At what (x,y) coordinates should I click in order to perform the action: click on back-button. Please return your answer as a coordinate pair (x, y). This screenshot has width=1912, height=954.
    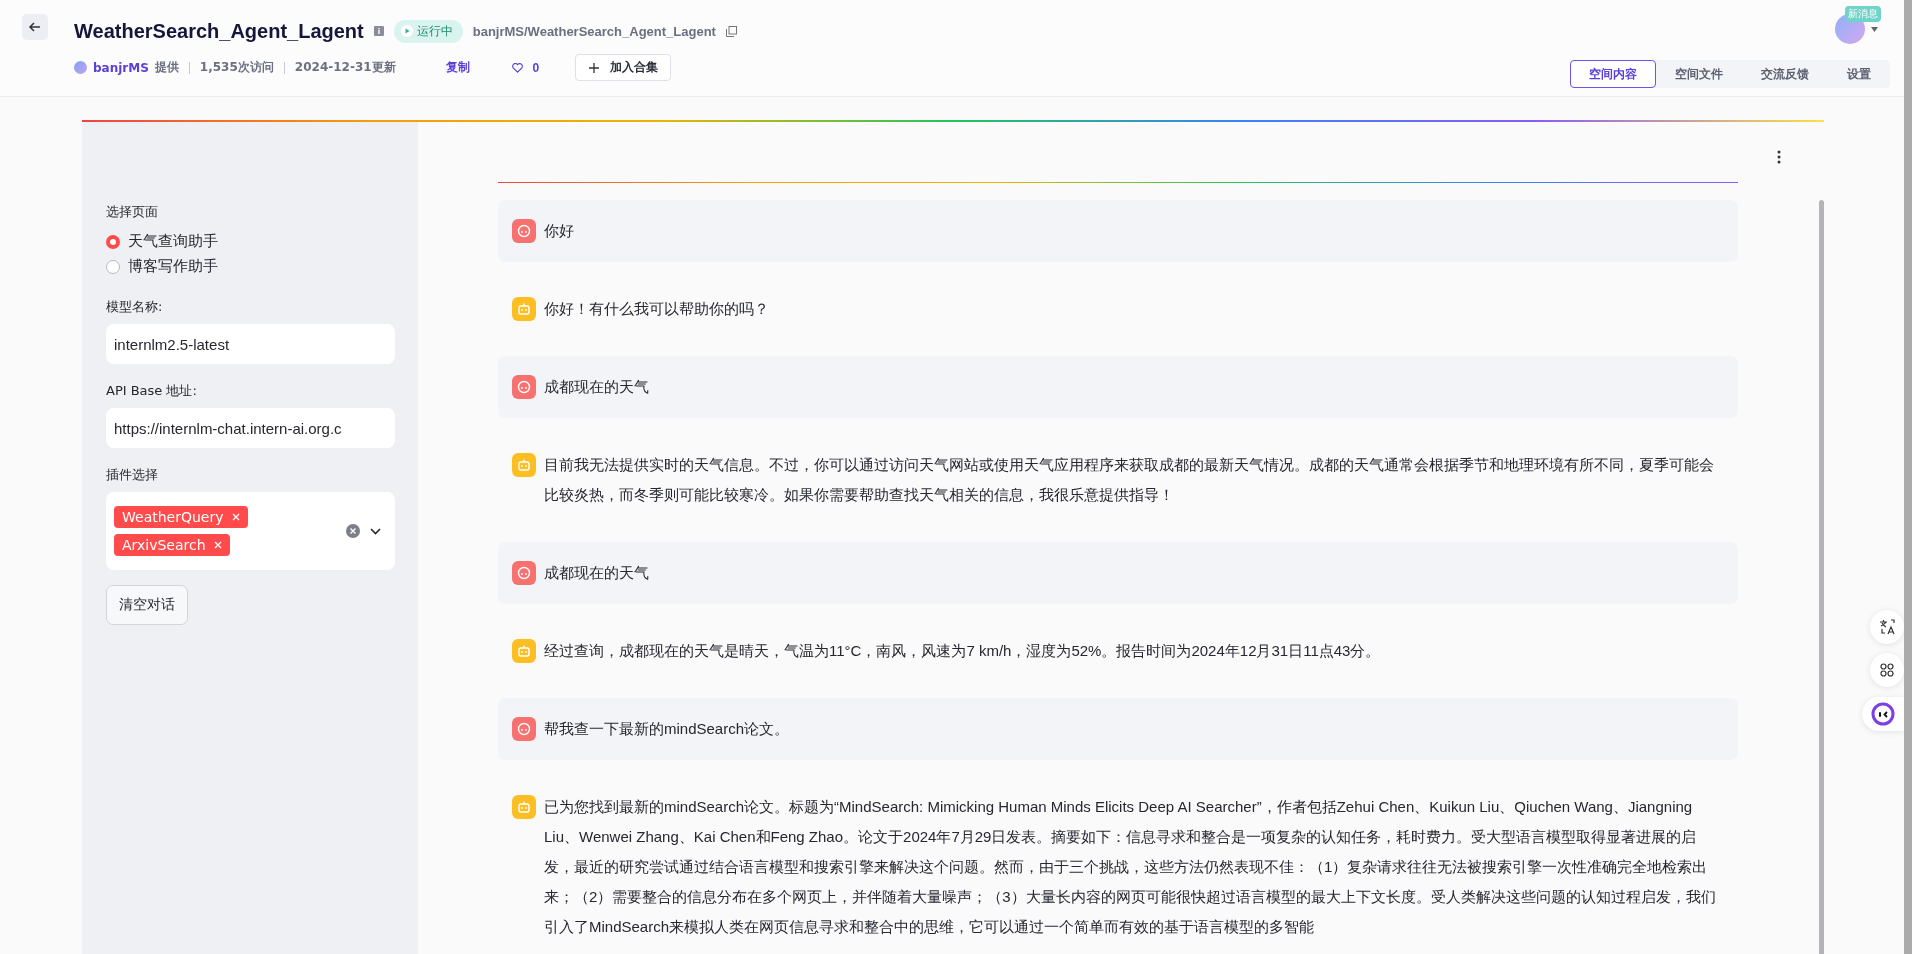
    Looking at the image, I should click on (35, 27).